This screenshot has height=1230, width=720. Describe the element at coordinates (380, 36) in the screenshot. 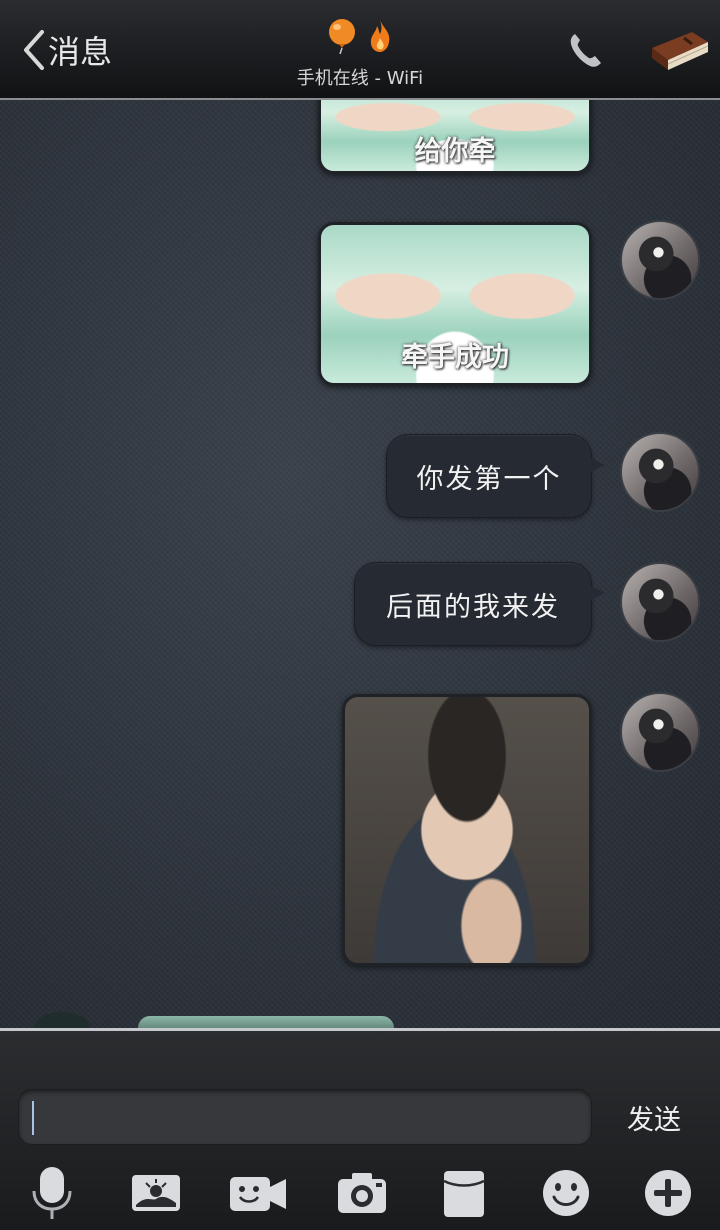

I see `flame-icon` at that location.